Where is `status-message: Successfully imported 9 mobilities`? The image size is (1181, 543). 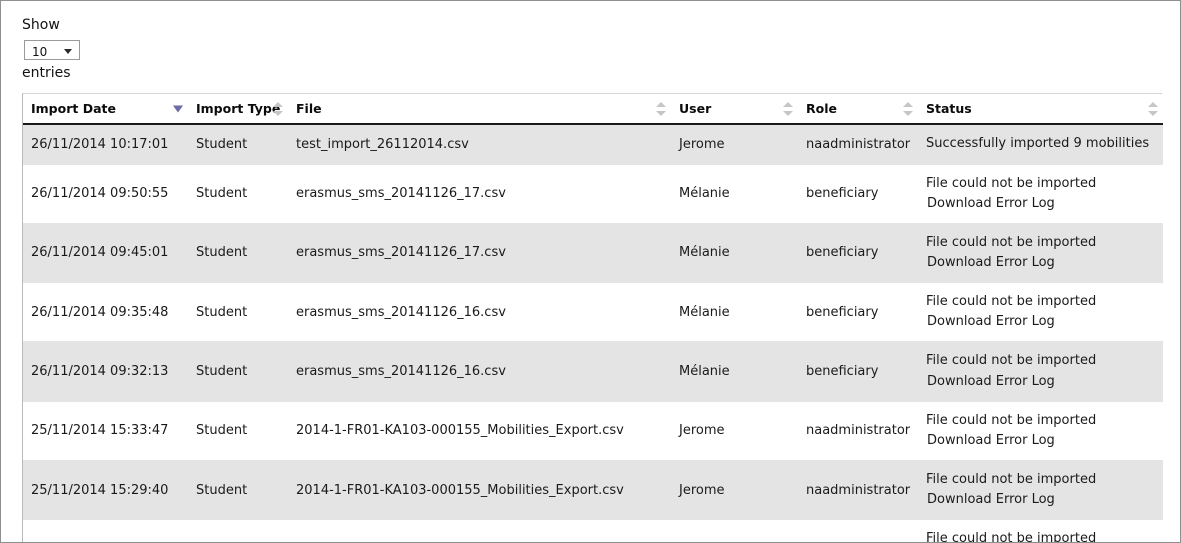
status-message: Successfully imported 9 mobilities is located at coordinates (1038, 144).